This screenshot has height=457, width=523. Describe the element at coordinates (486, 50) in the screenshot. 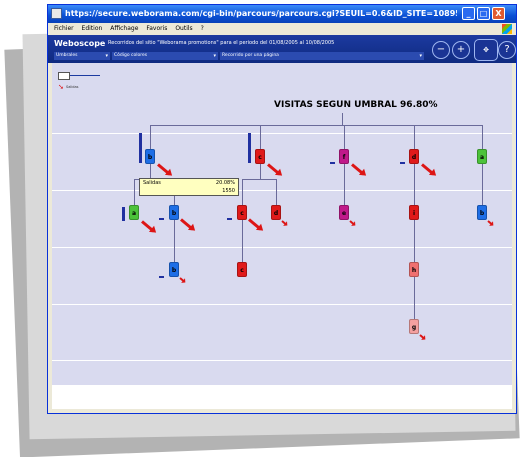

I see `pan-navigation-button: ✥` at that location.